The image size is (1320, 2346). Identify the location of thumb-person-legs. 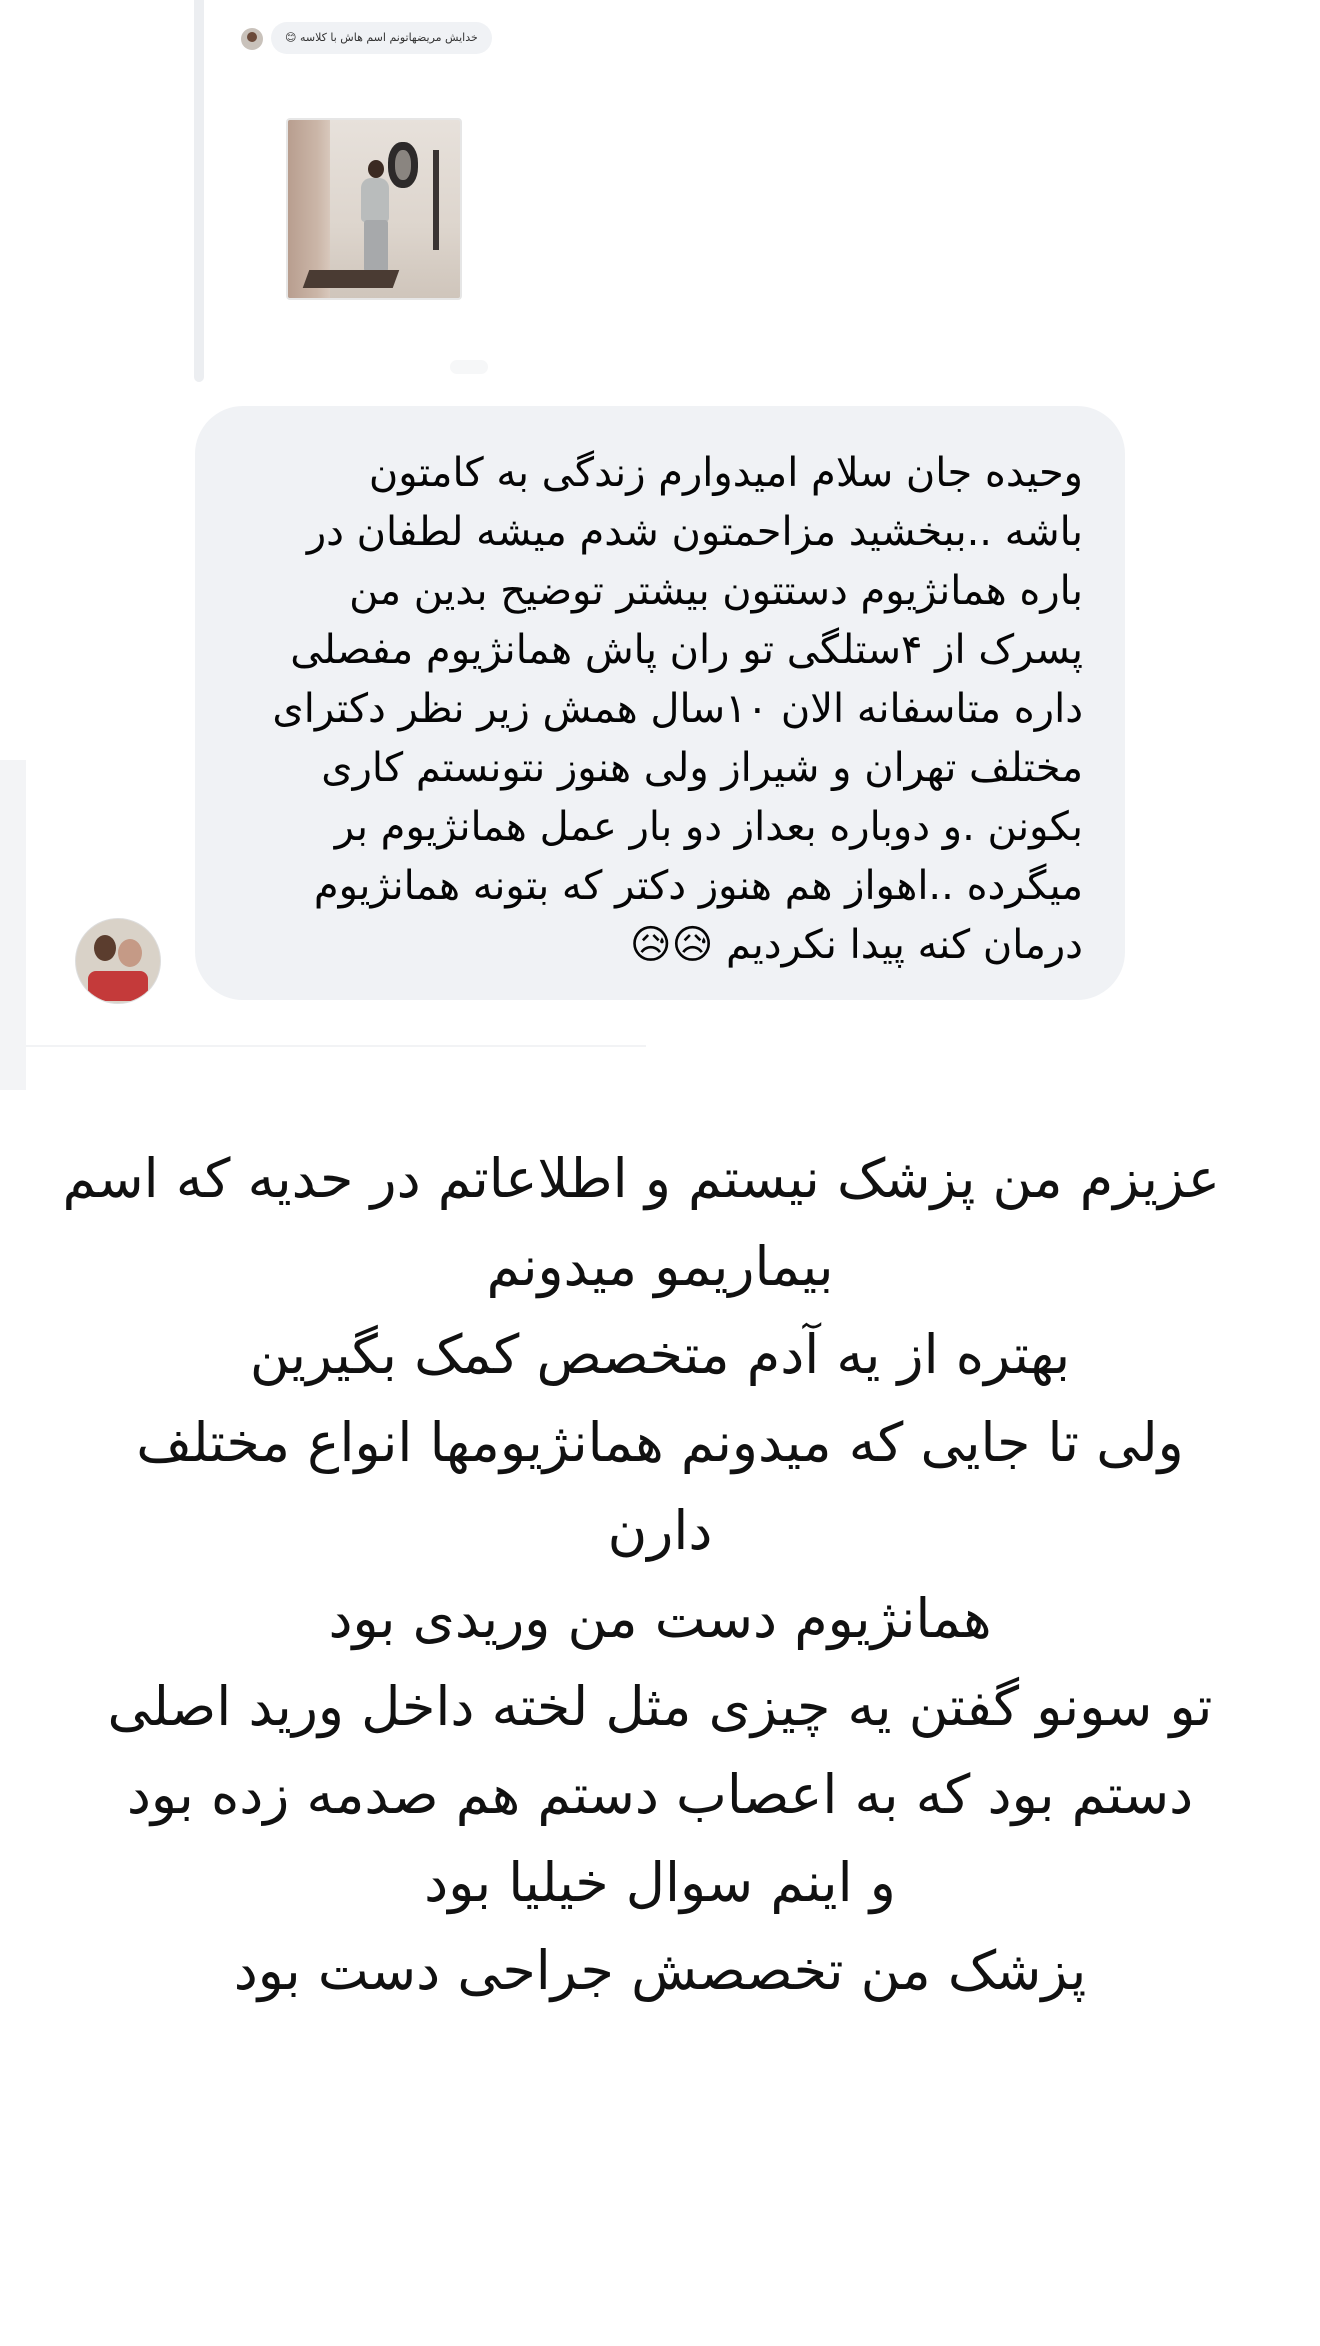
(376, 246).